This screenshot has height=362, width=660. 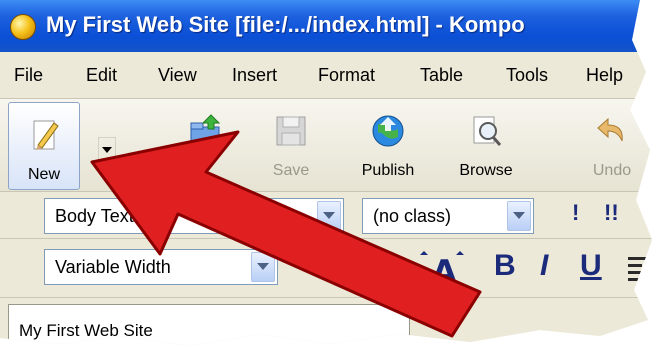 What do you see at coordinates (291, 170) in the screenshot?
I see `save-label: Save` at bounding box center [291, 170].